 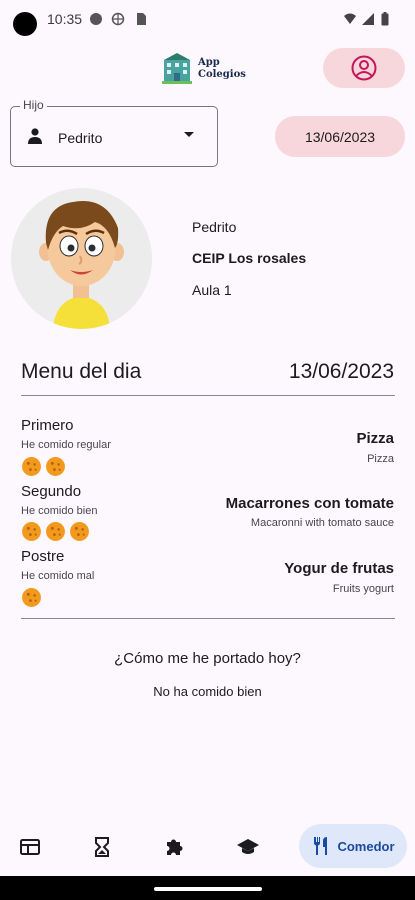 I want to click on child-avatar, so click(x=81, y=258).